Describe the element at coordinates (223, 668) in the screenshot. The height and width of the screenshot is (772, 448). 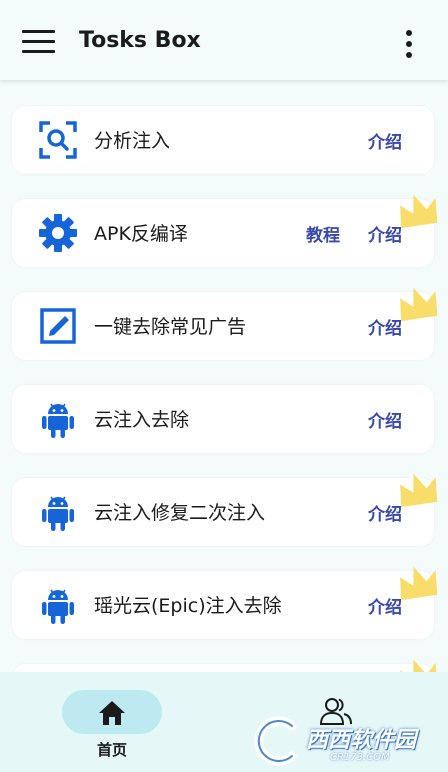
I see `card-partial` at that location.